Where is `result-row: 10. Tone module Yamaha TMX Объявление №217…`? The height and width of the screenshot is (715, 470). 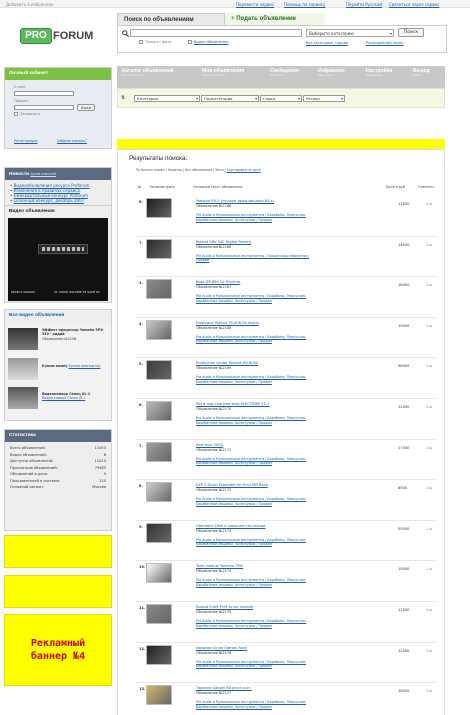
result-row: 10. Tone module Yamaha TMX Объявление №217… is located at coordinates (286, 583).